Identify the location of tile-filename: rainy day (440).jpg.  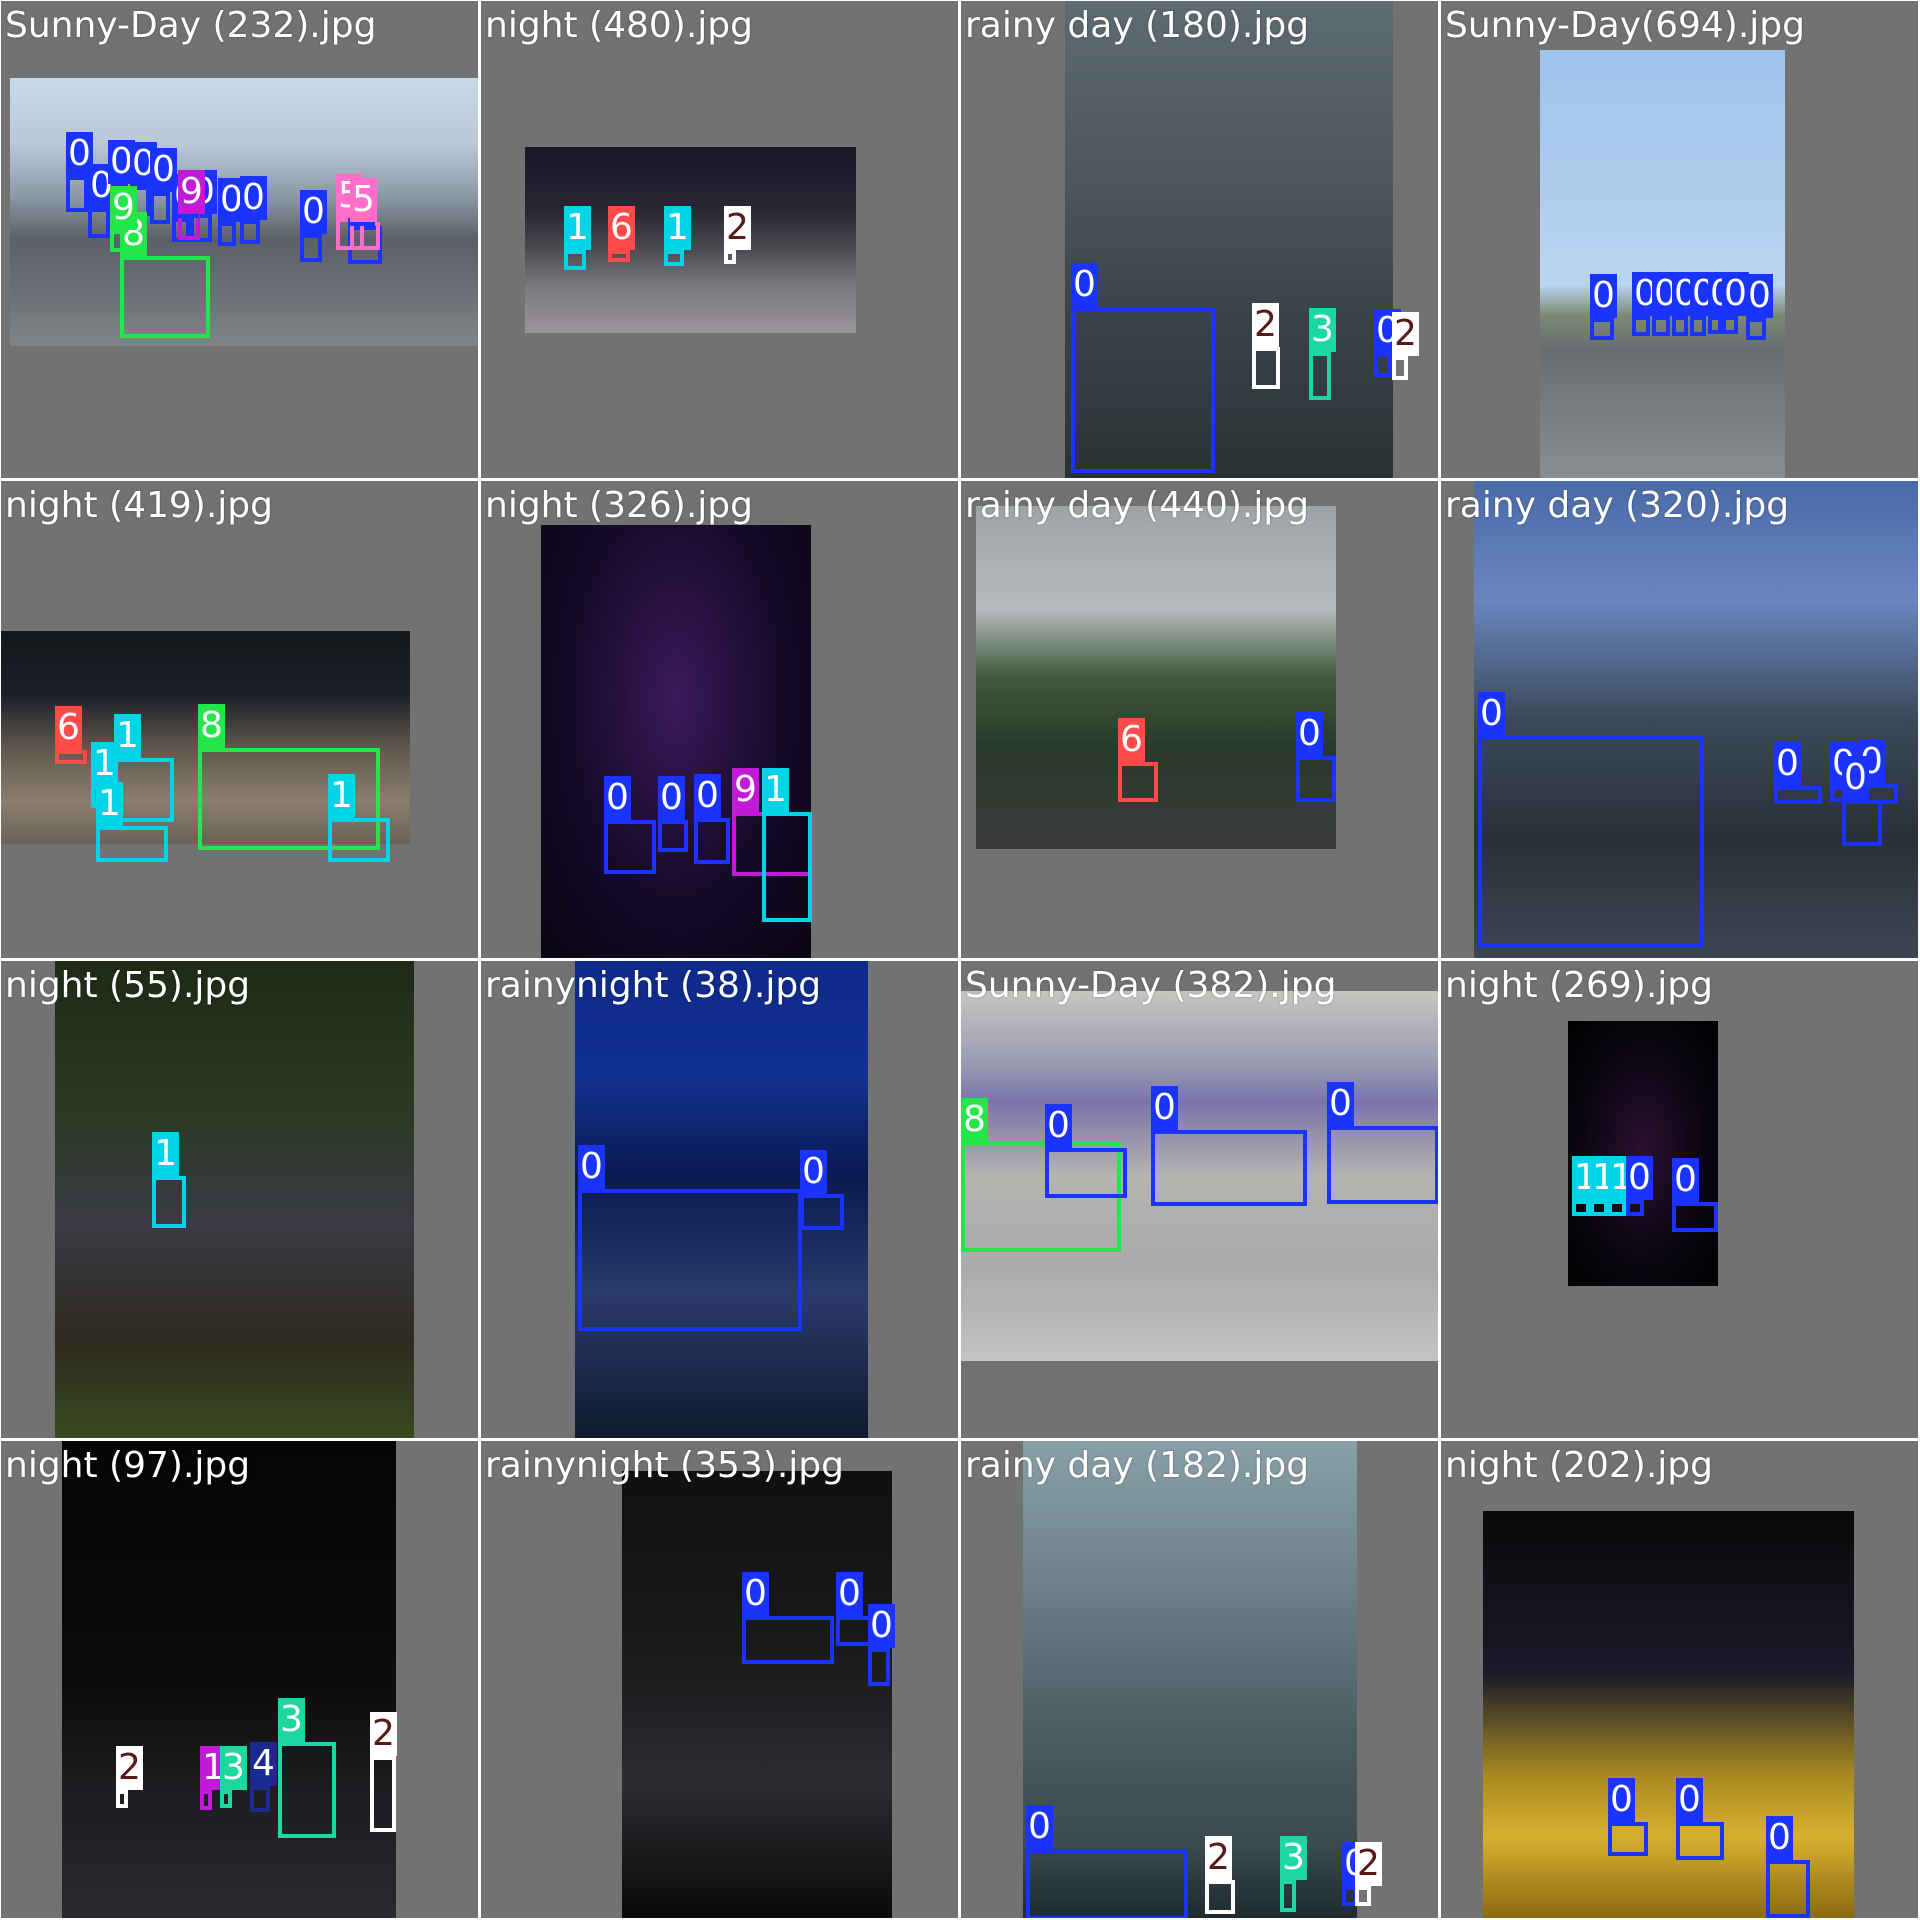
(1137, 505).